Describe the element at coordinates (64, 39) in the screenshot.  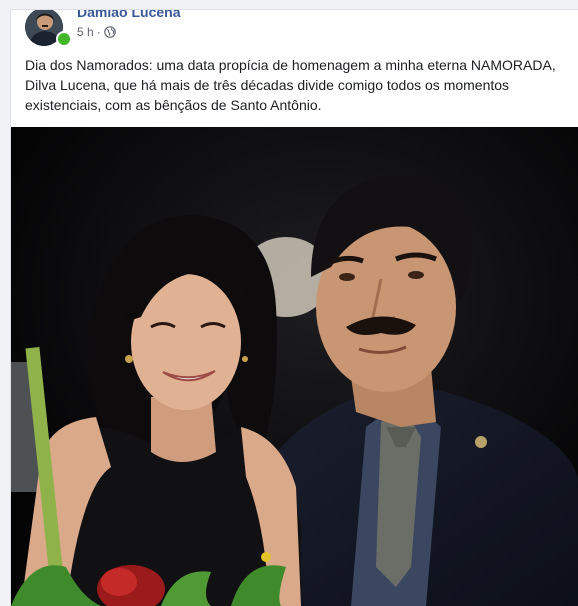
I see `online-status-icon` at that location.